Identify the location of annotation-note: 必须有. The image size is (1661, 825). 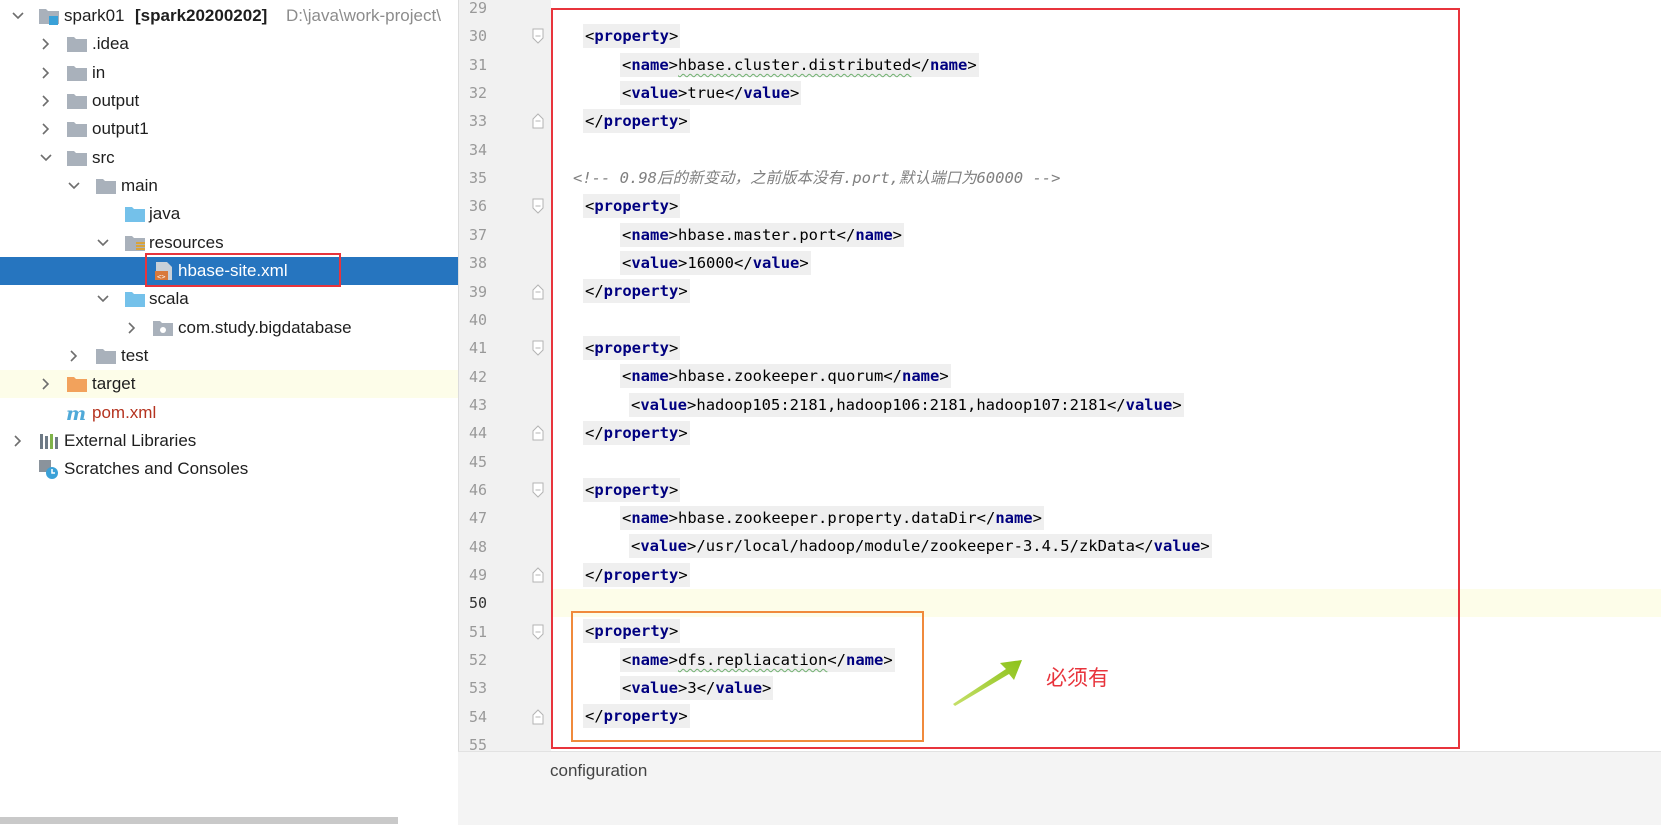
(1077, 678).